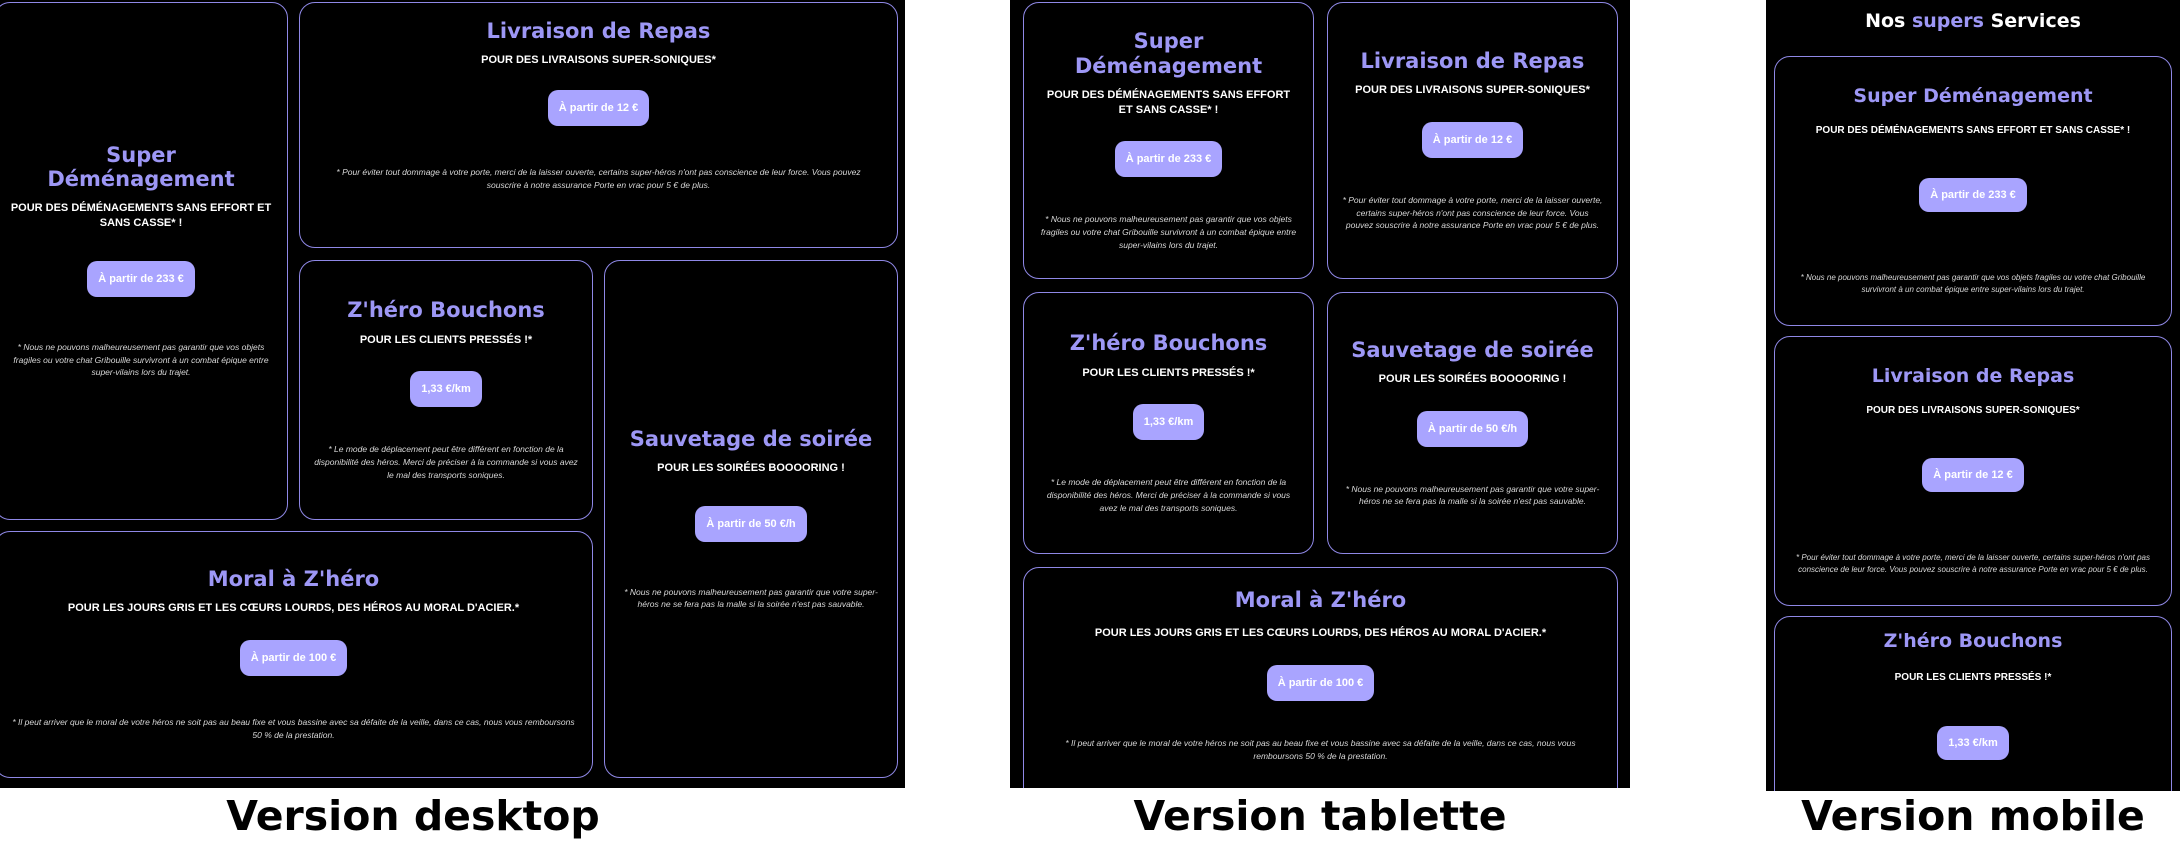 This screenshot has width=2181, height=846. I want to click on caption-tablet: Version tablette, so click(1320, 816).